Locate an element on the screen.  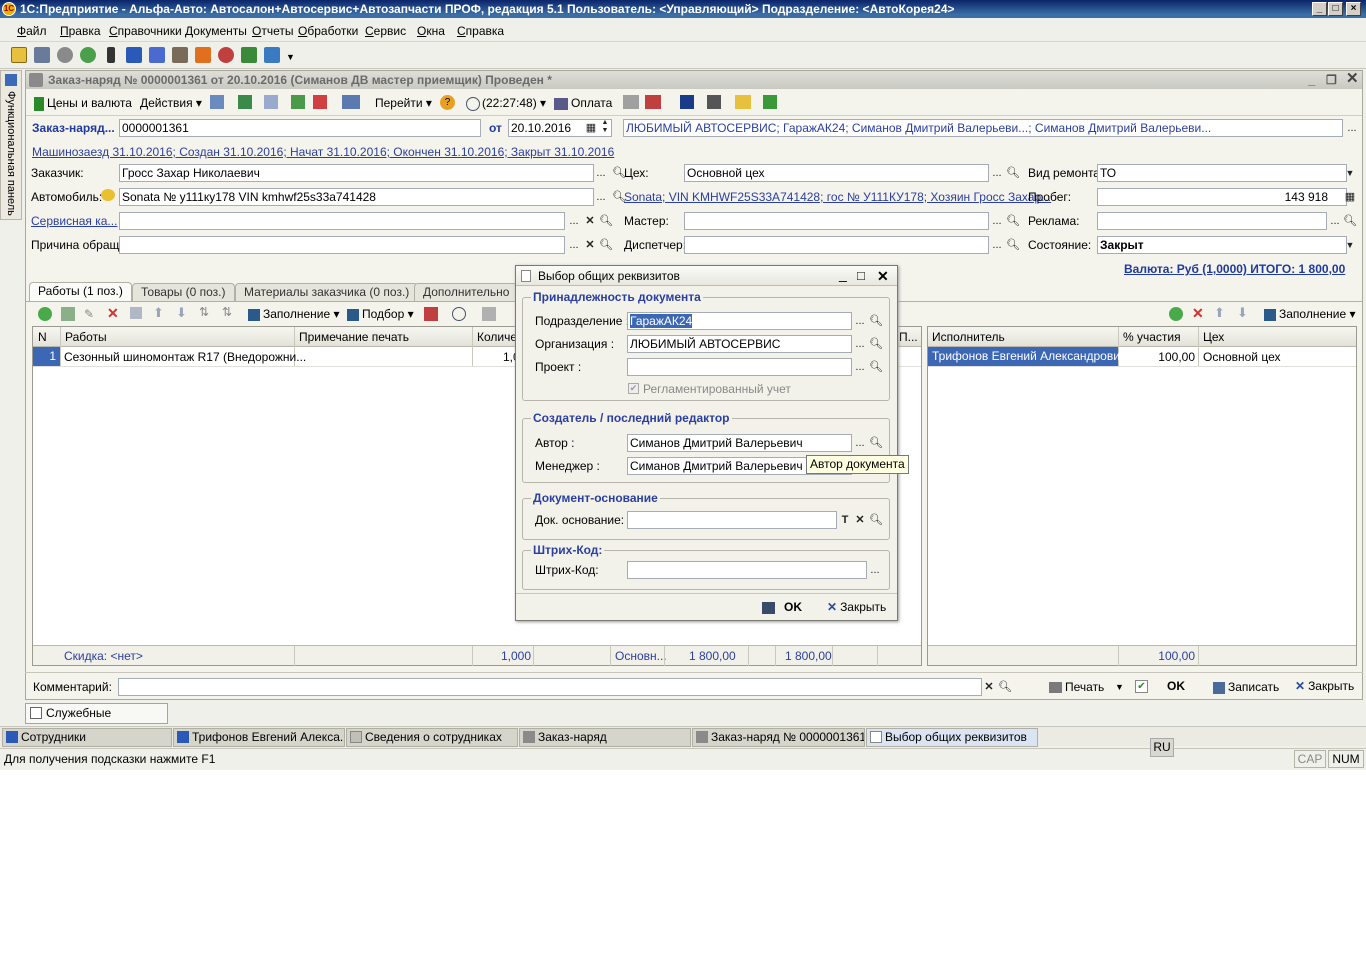
tree-icon is located at coordinates (687, 102).